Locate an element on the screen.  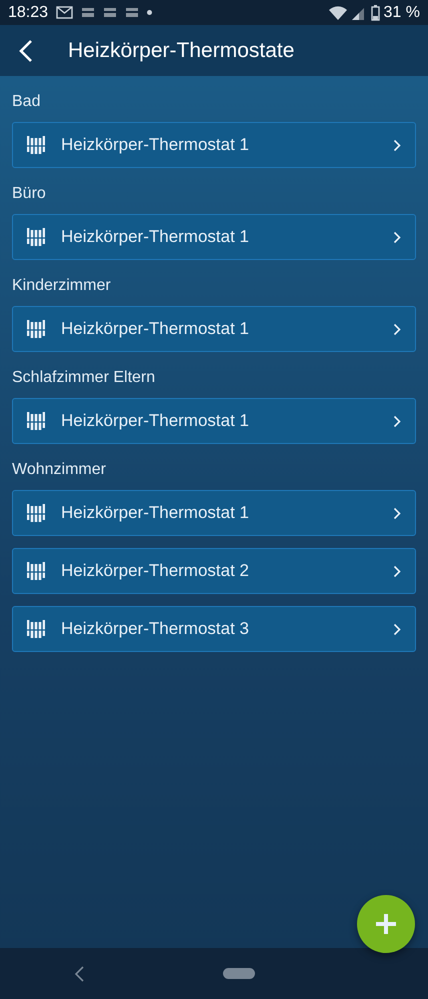
room-heading: Büro is located at coordinates (29, 194).